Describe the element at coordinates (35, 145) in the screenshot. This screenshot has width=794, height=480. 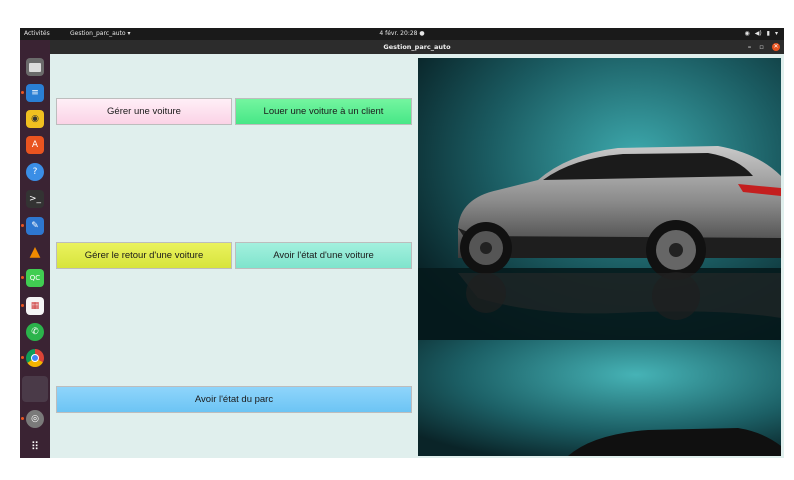
I see `software-center-icon: A` at that location.